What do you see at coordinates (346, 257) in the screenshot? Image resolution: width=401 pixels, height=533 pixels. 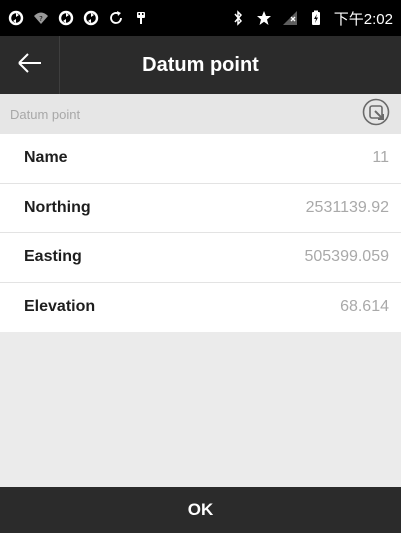 I see `field-value: 505399.059` at bounding box center [346, 257].